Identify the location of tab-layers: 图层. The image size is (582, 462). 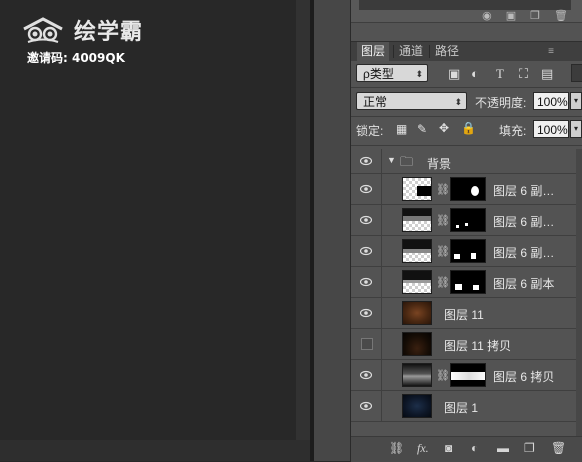
(373, 51).